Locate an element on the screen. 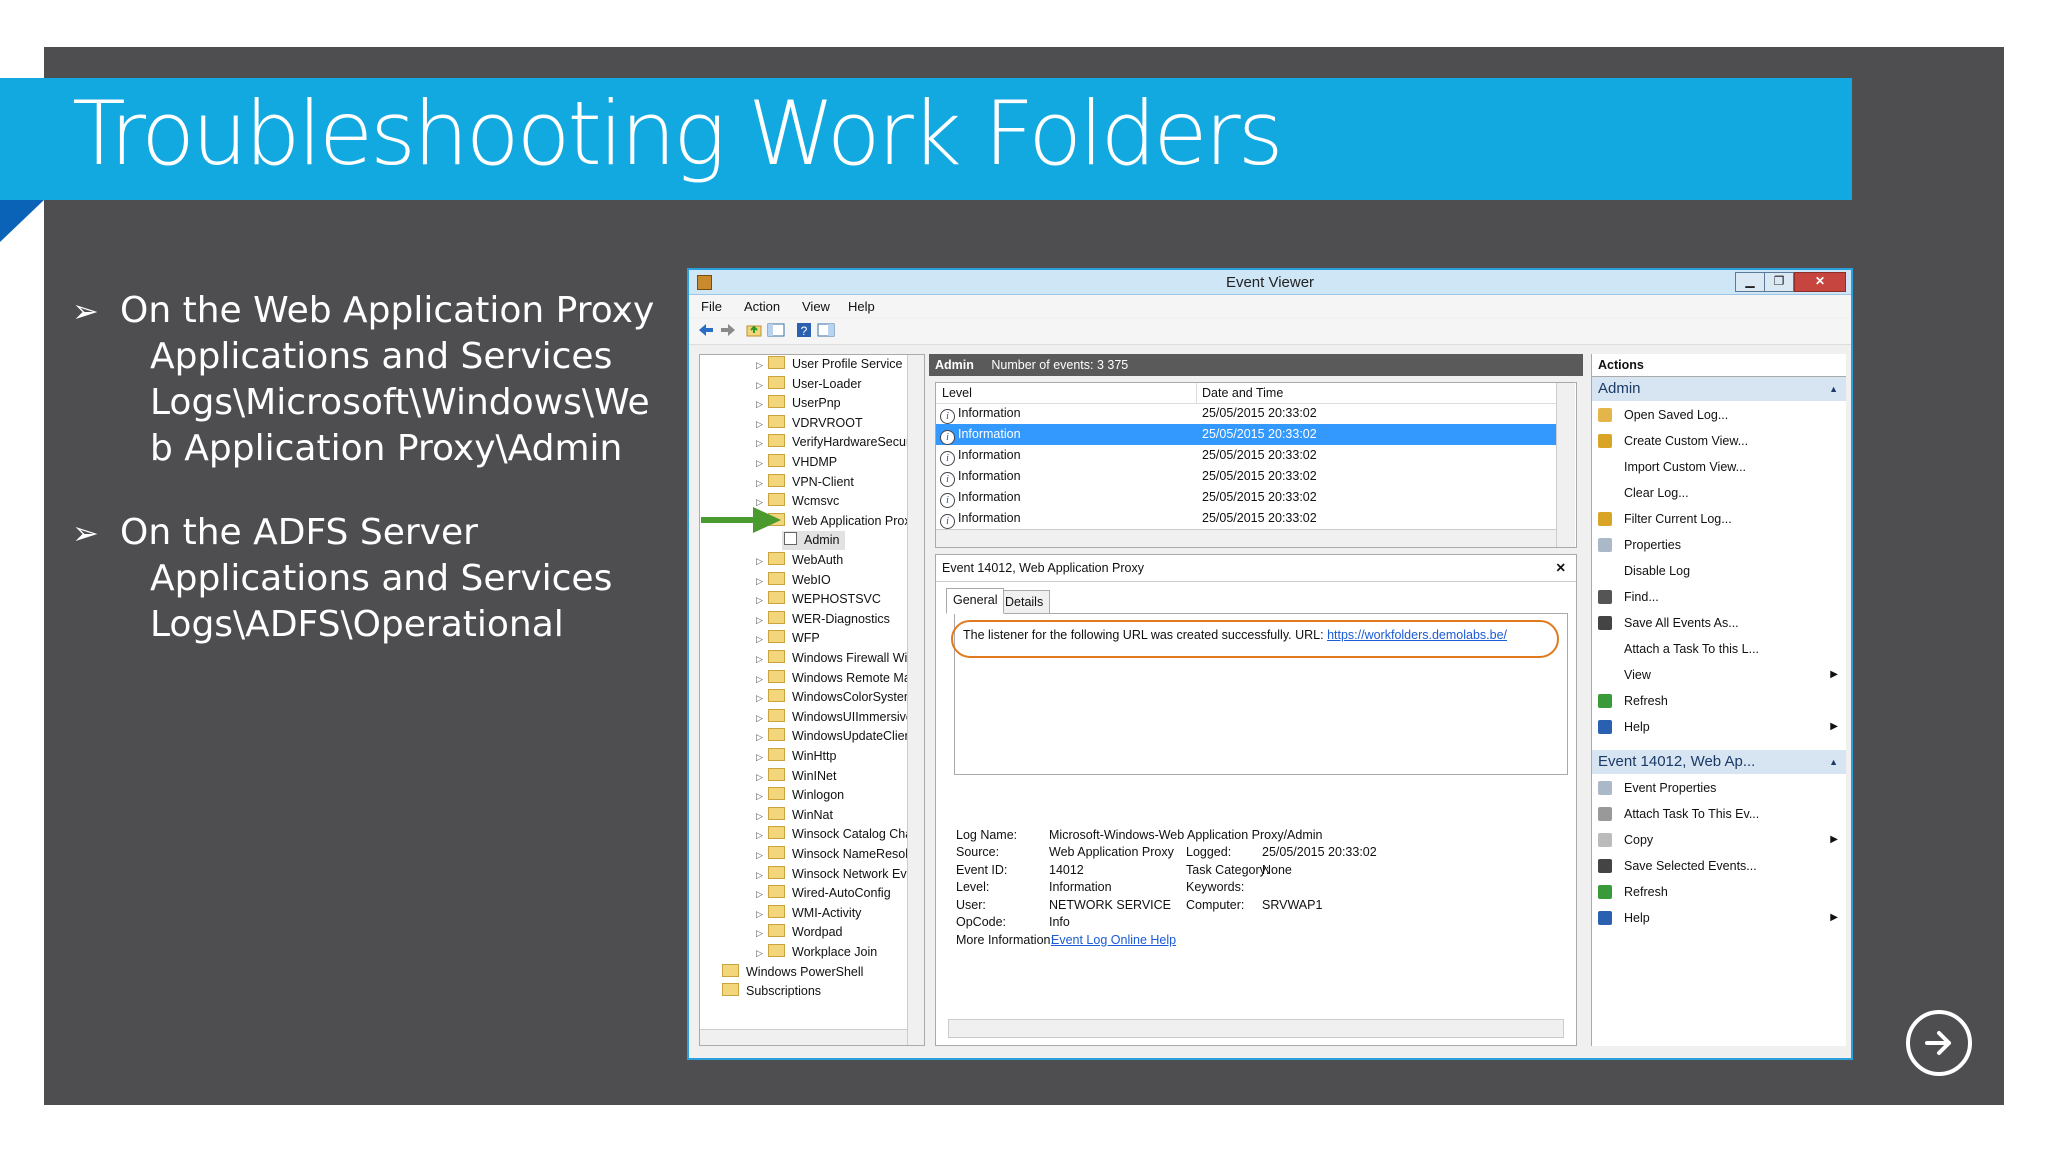  tree-item: Admin is located at coordinates (814, 541).